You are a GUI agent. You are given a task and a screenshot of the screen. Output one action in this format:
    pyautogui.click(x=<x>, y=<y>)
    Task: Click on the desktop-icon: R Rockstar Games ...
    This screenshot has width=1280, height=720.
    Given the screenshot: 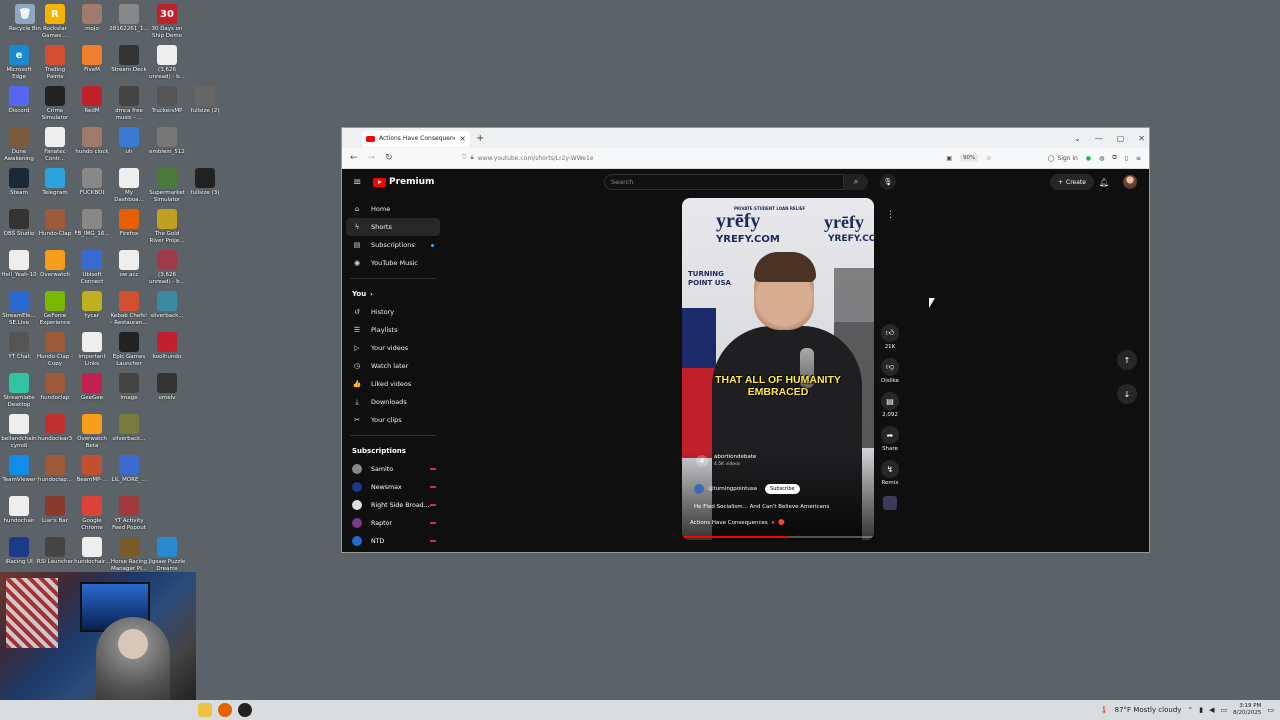 What is the action you would take?
    pyautogui.click(x=55, y=21)
    